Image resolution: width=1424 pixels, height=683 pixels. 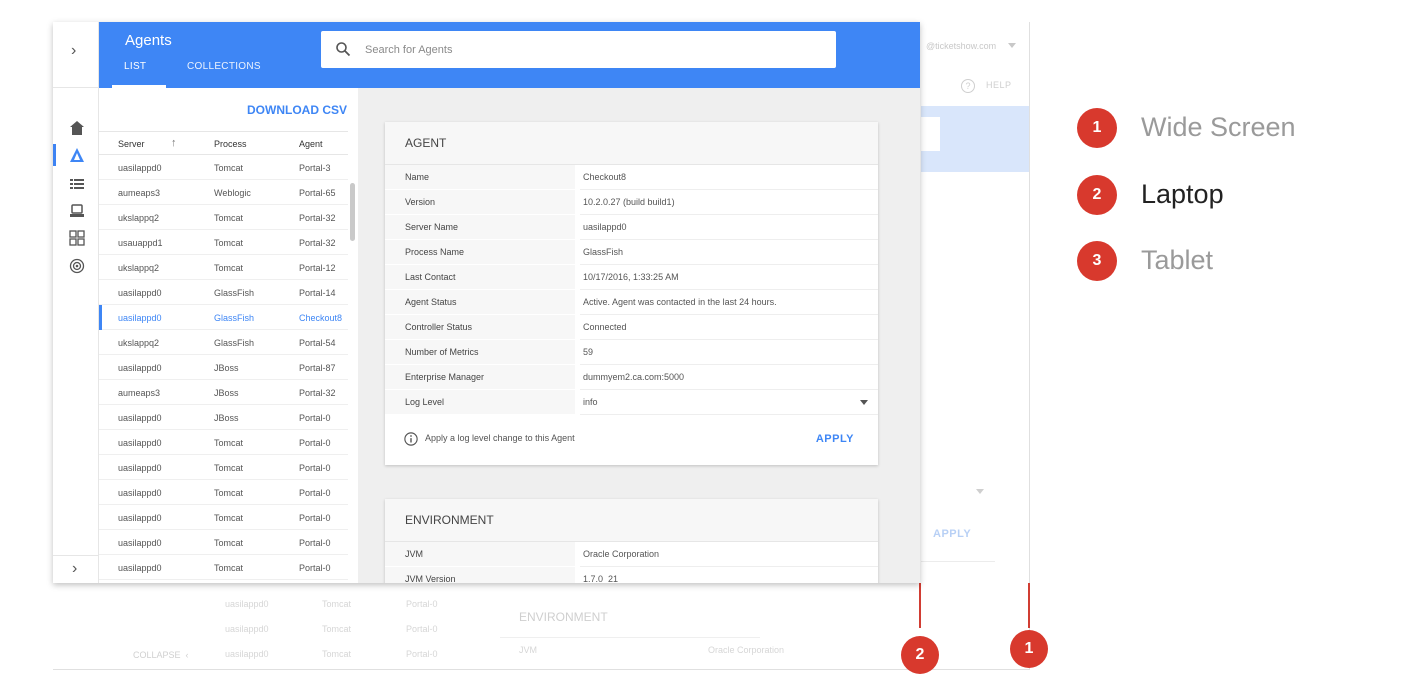 I want to click on sort-ascending-icon: ↑, so click(x=174, y=143).